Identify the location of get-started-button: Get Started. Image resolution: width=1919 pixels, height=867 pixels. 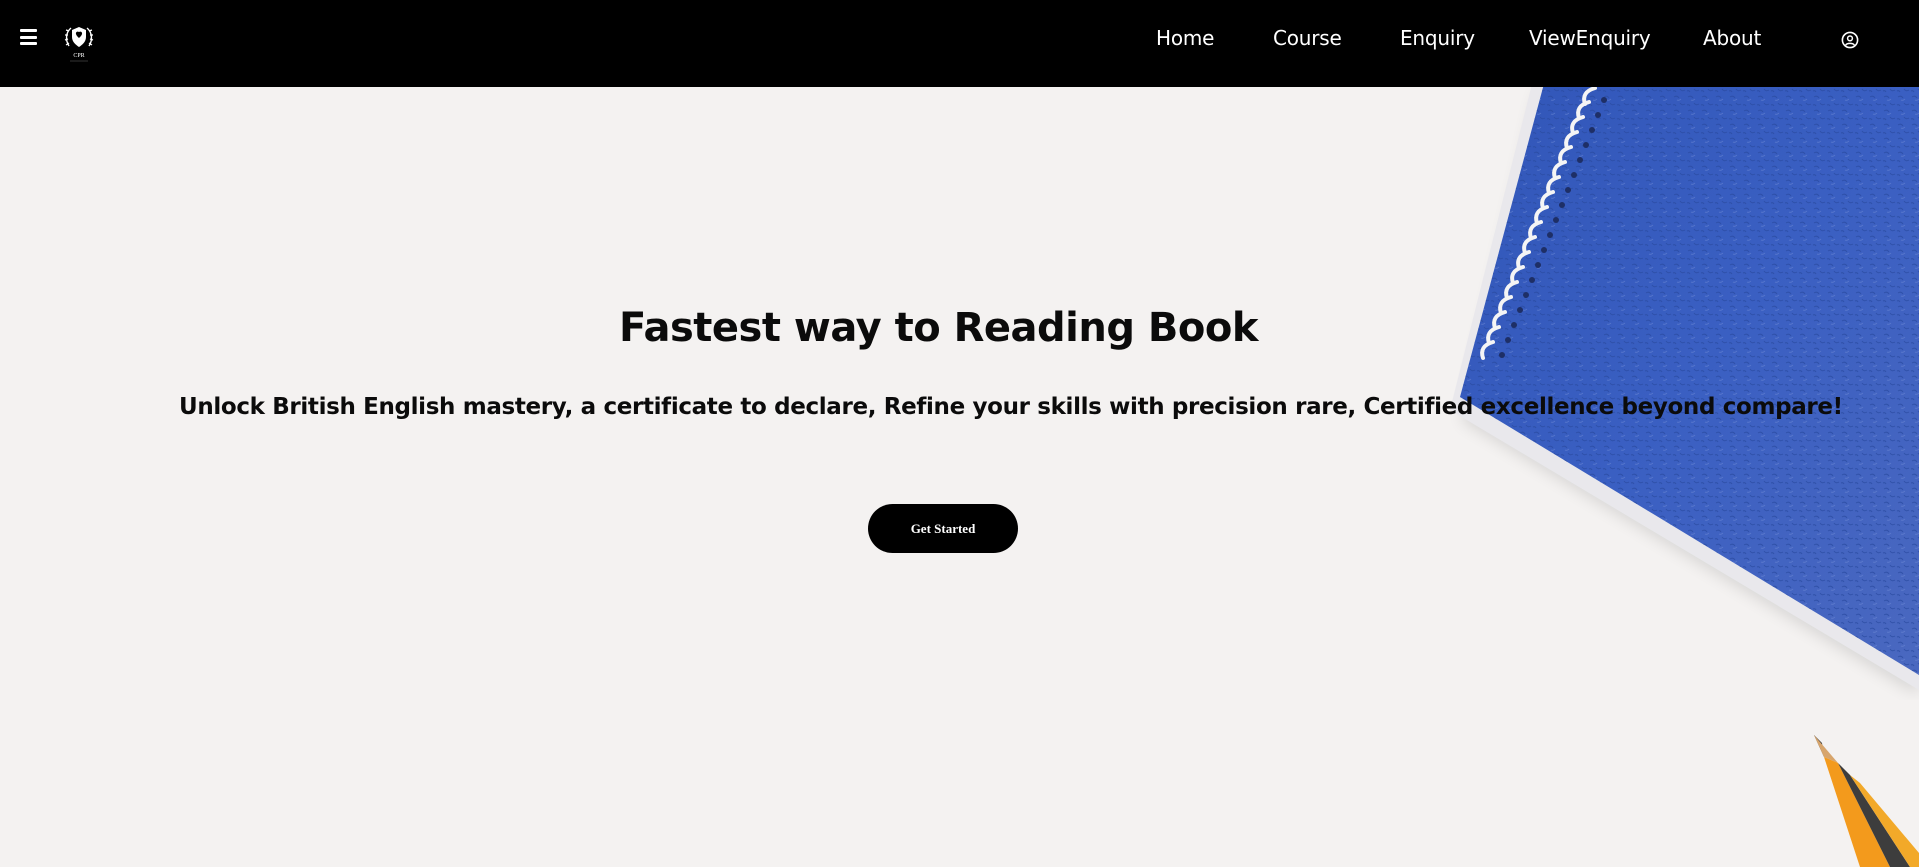
(943, 528).